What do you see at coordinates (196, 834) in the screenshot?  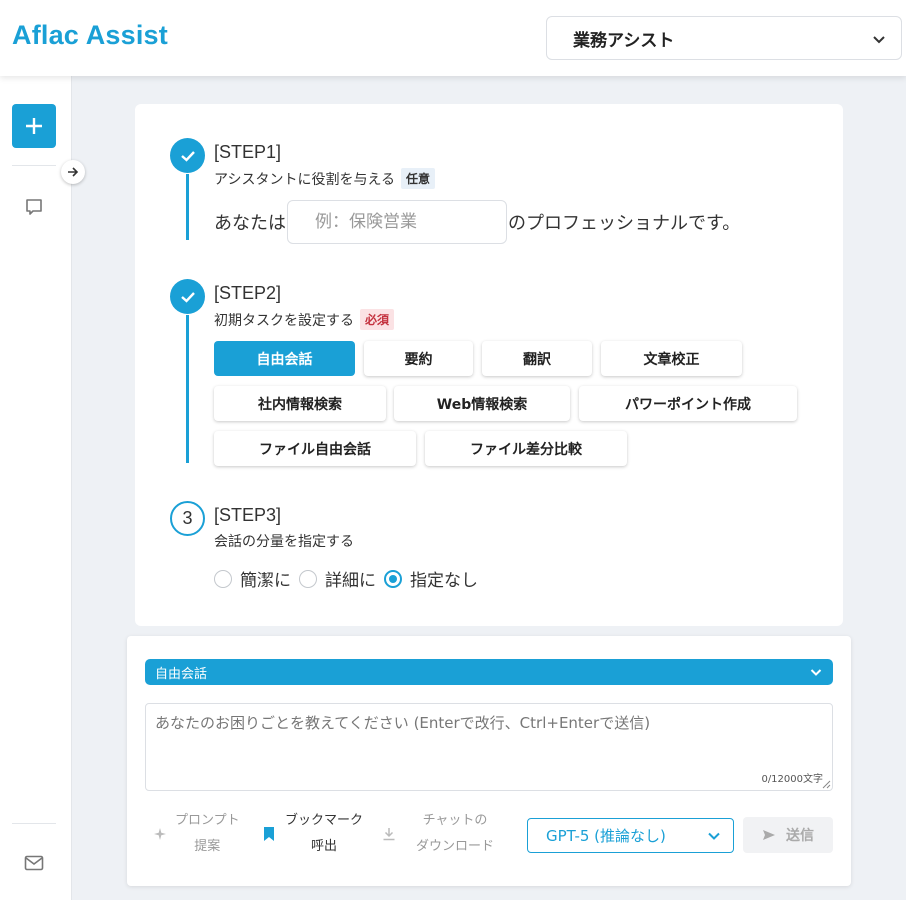 I see `prompt-suggest-button: プロンプト 提案` at bounding box center [196, 834].